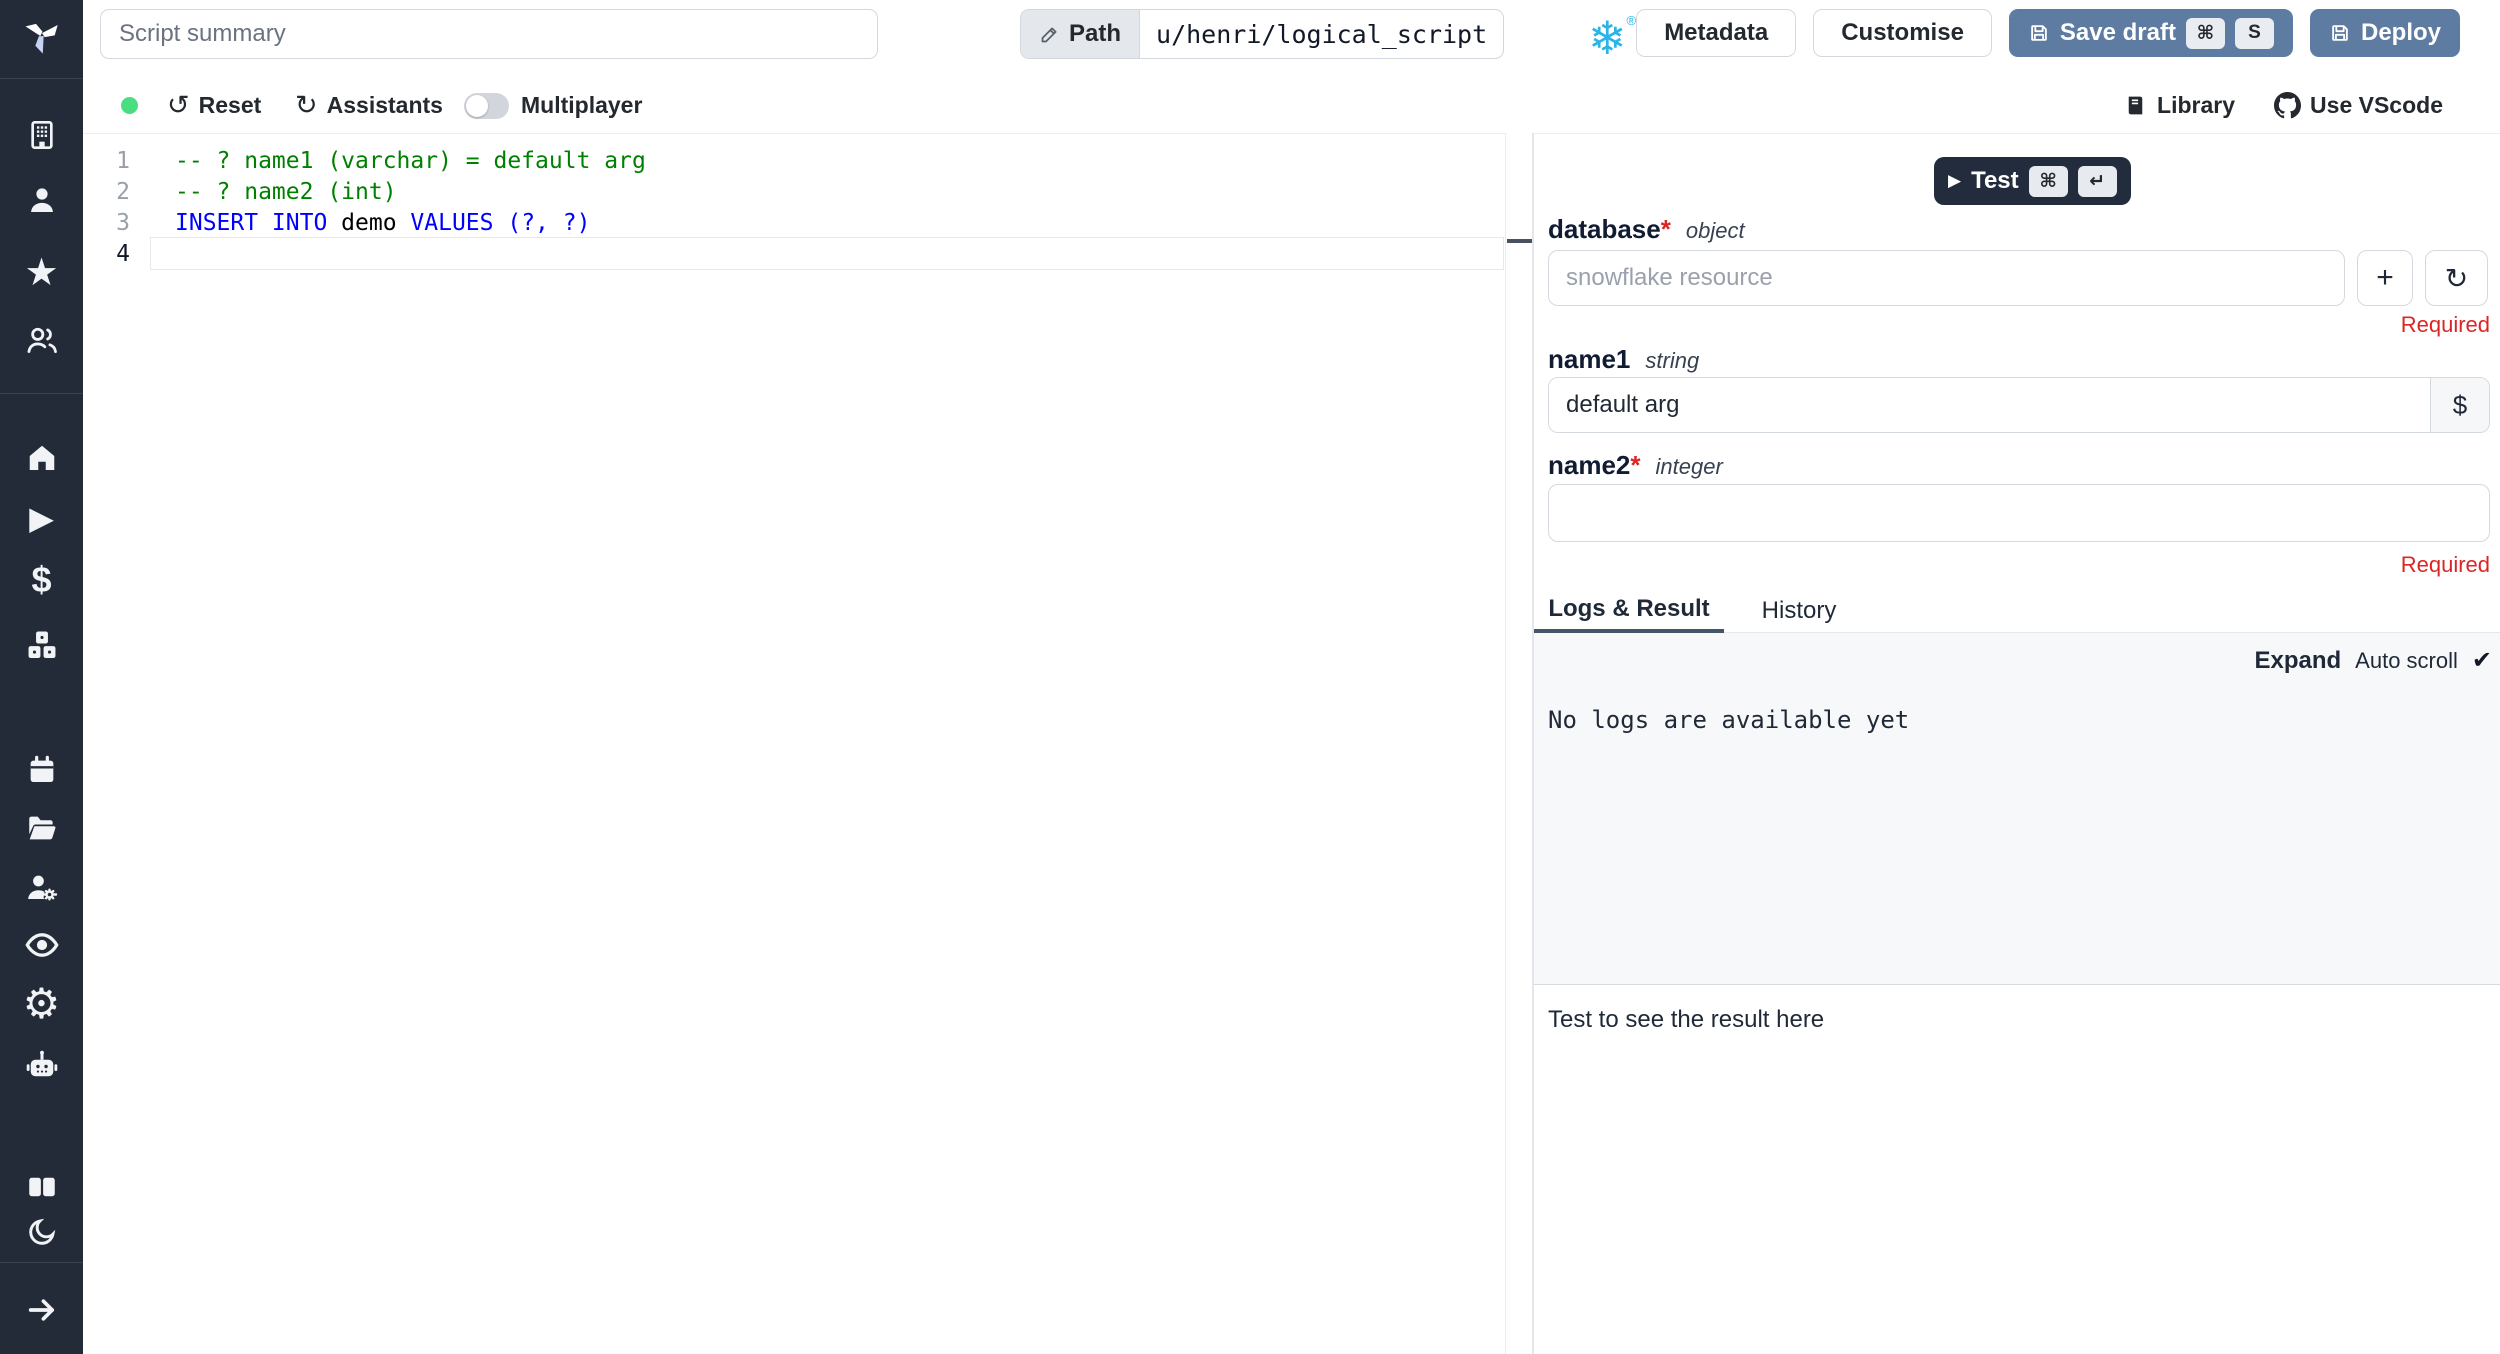 This screenshot has height=1354, width=2500. I want to click on database-resource-input, so click(1946, 278).